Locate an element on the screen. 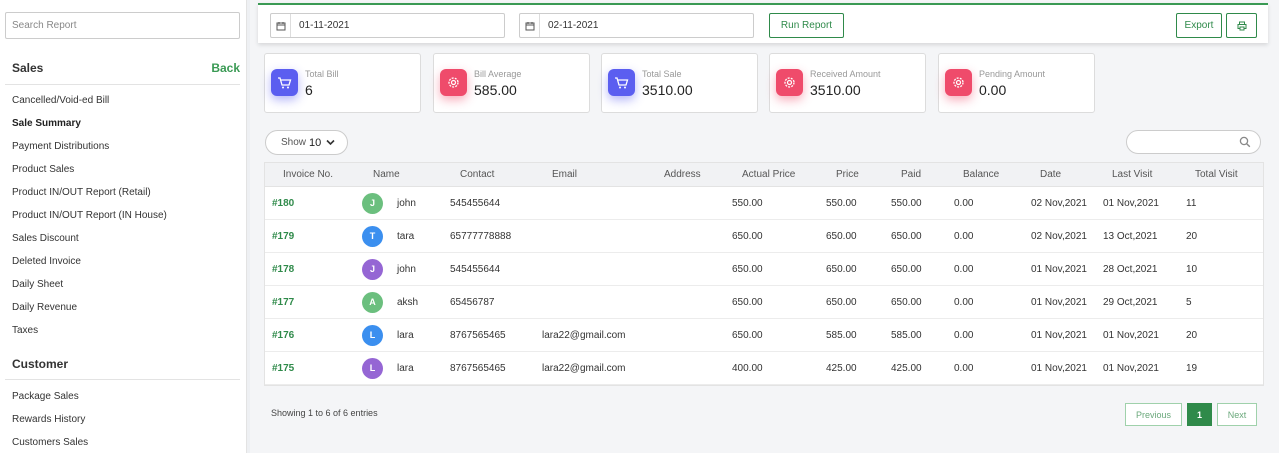  pagination-next: Next is located at coordinates (1237, 414).